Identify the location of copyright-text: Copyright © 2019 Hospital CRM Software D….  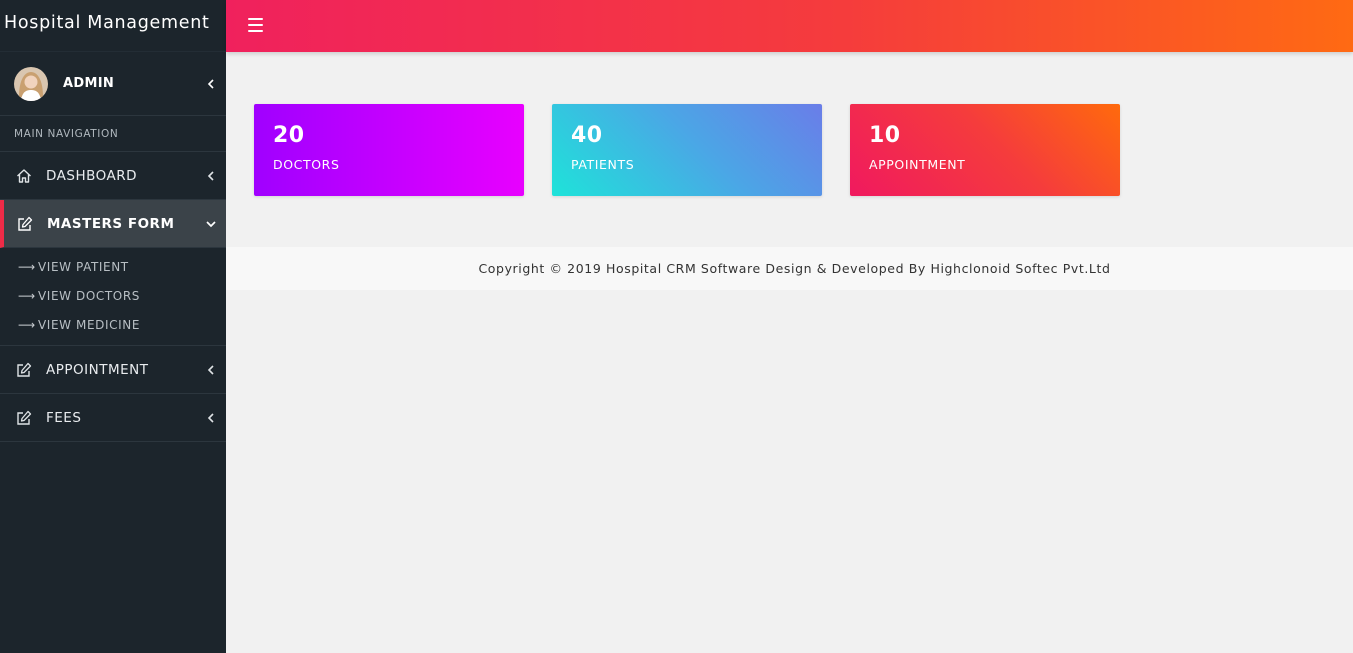
(794, 268).